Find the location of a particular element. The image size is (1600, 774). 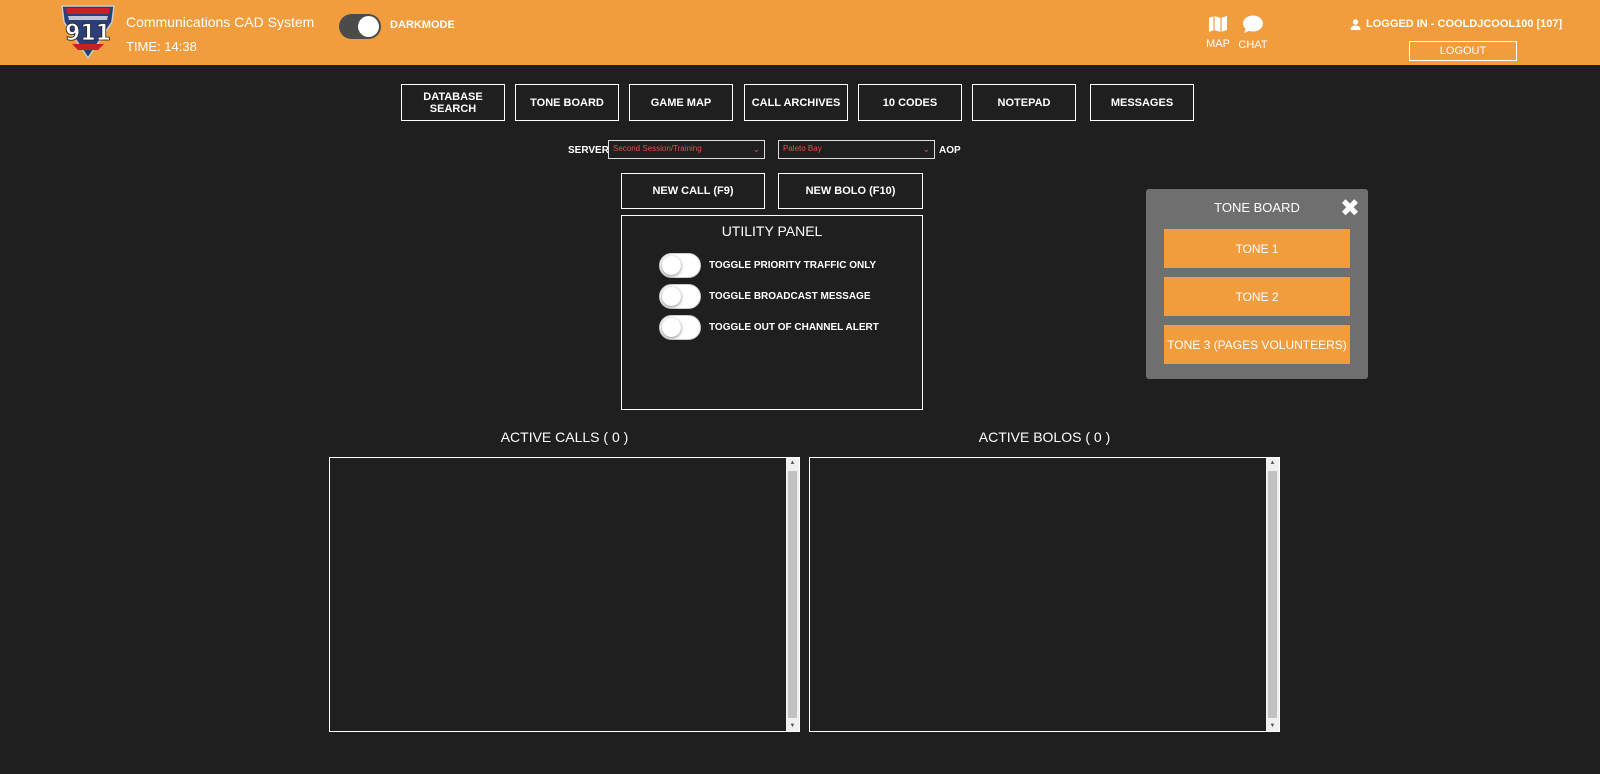

priority-traffic-toggle is located at coordinates (680, 265).